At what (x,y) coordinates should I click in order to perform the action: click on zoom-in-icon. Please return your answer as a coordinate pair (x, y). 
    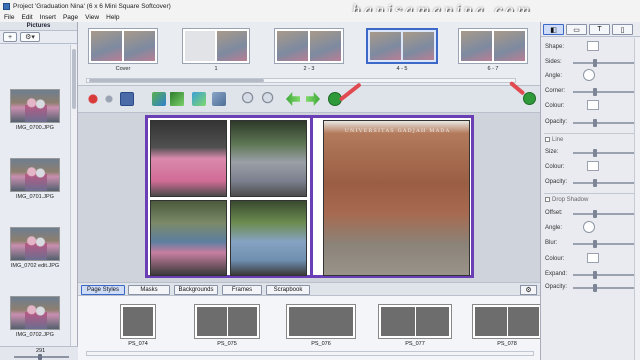
    Looking at the image, I should click on (269, 99).